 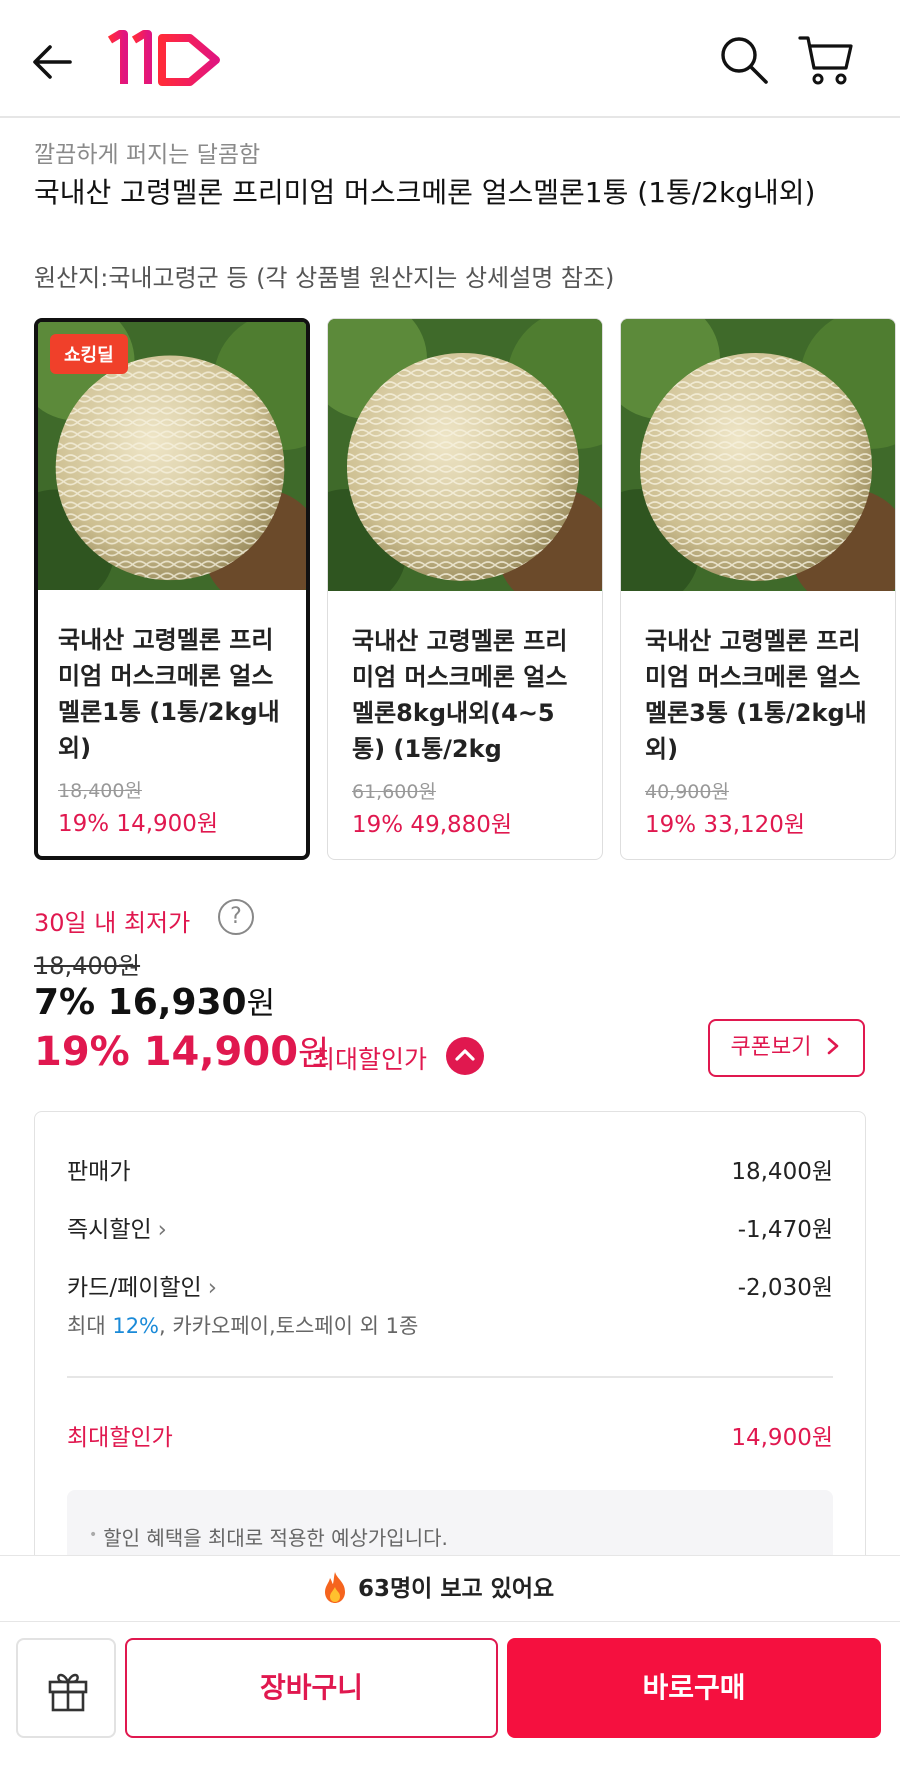 I want to click on lowest-price-label: 30일 내 최저가, so click(x=112, y=923).